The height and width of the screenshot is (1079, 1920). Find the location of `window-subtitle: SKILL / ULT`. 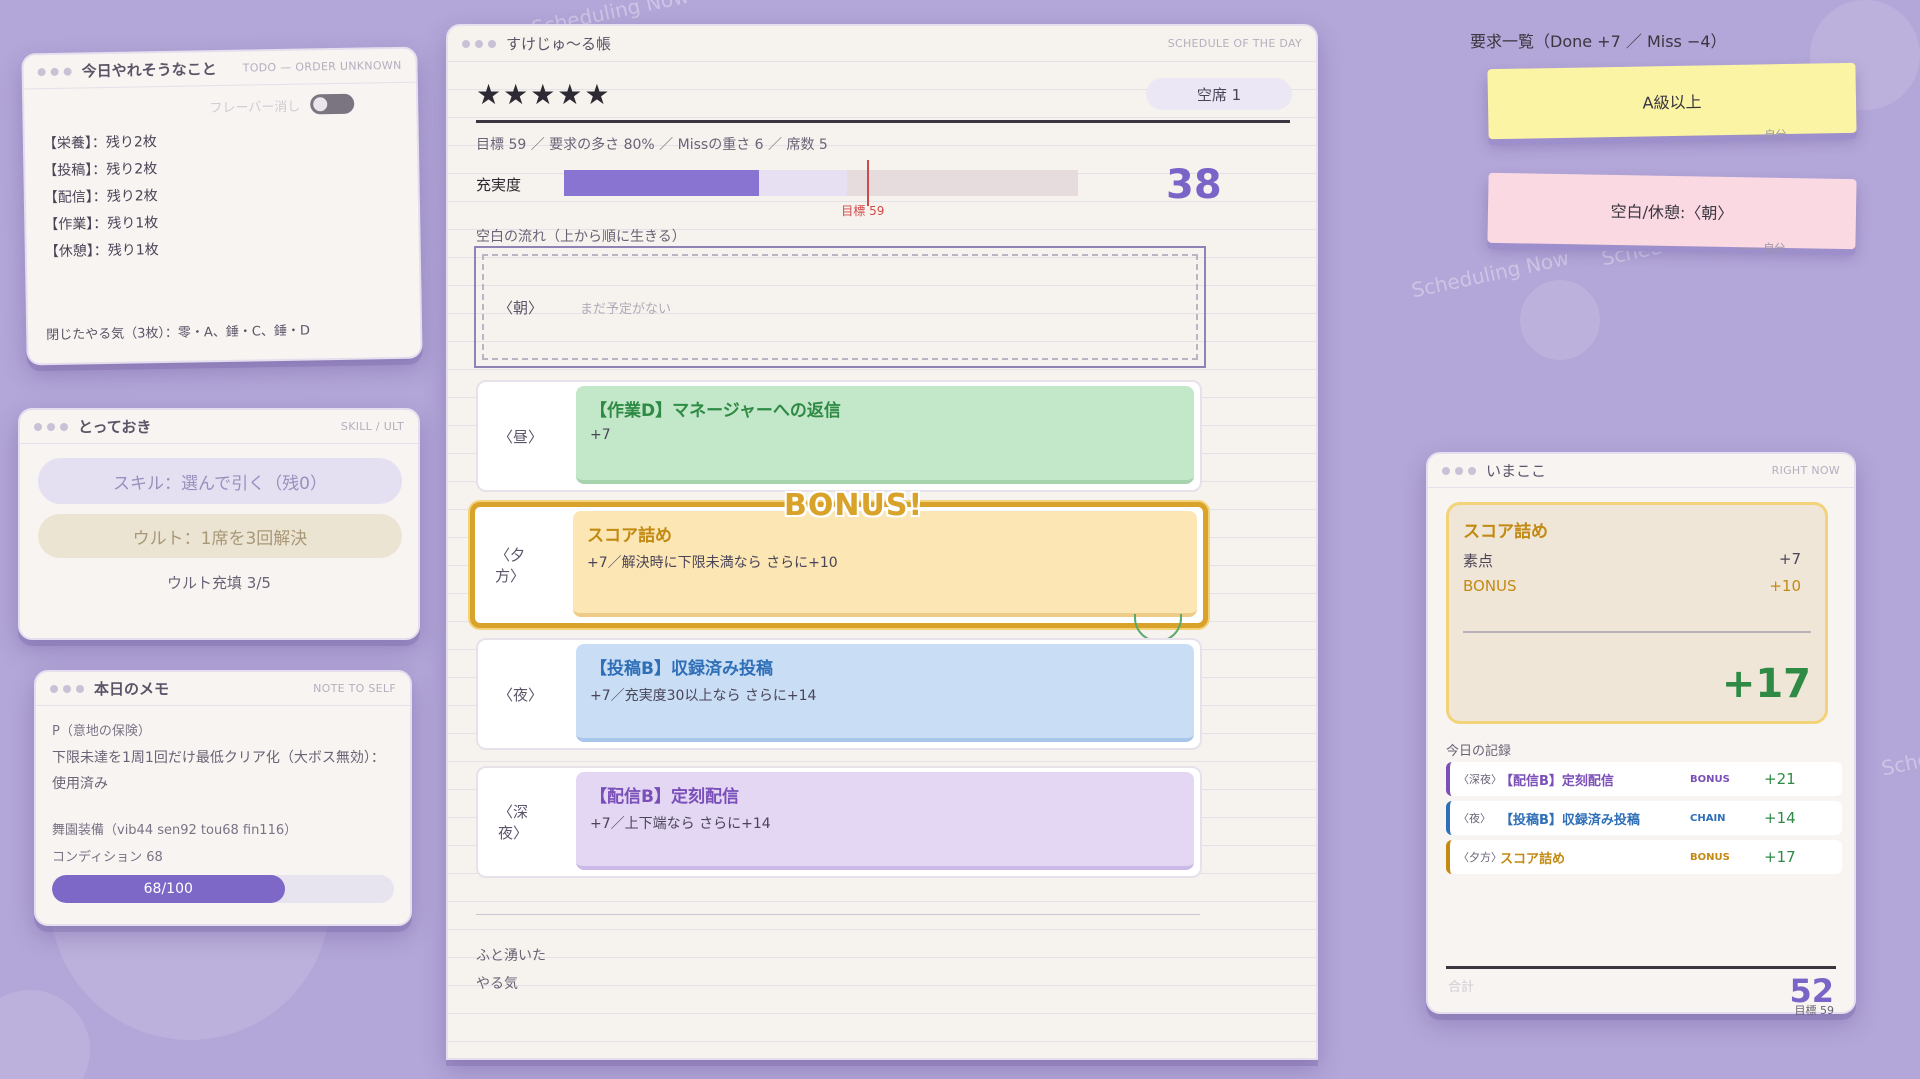

window-subtitle: SKILL / ULT is located at coordinates (372, 426).